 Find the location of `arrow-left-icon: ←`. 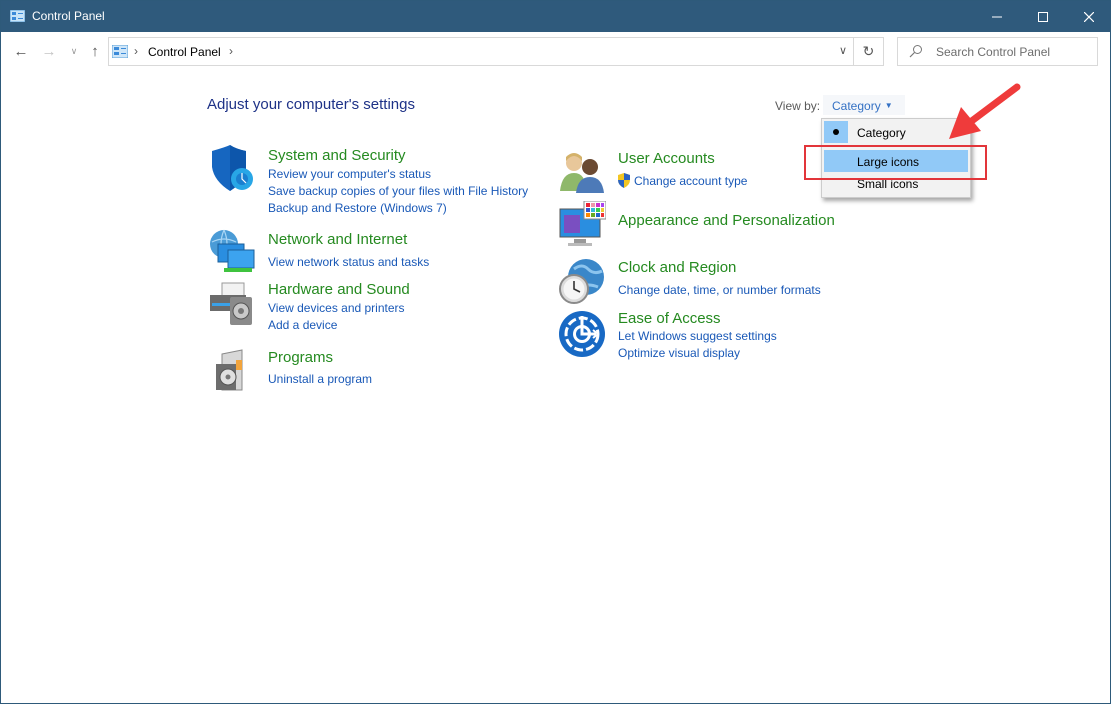

arrow-left-icon: ← is located at coordinates (21, 51).